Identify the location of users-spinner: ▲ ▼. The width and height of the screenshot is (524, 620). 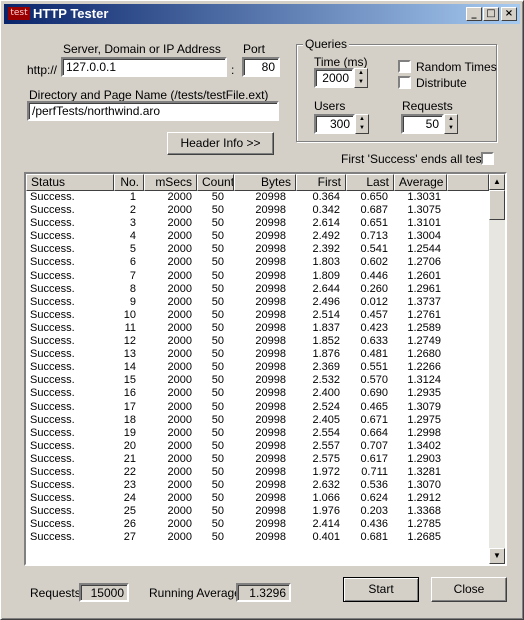
(362, 124).